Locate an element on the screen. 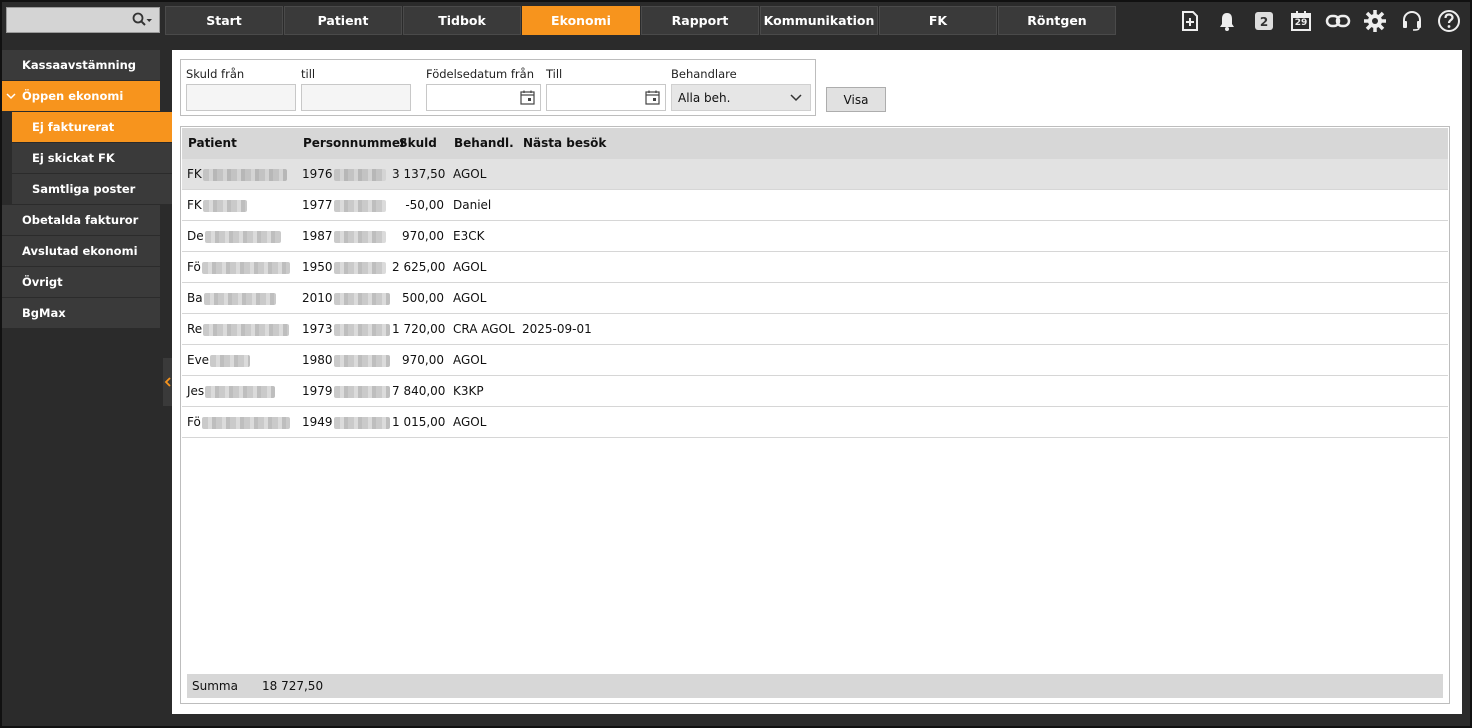 This screenshot has height=728, width=1472. sidebar-item-samtliga-poster: Samtliga poster is located at coordinates (92, 189).